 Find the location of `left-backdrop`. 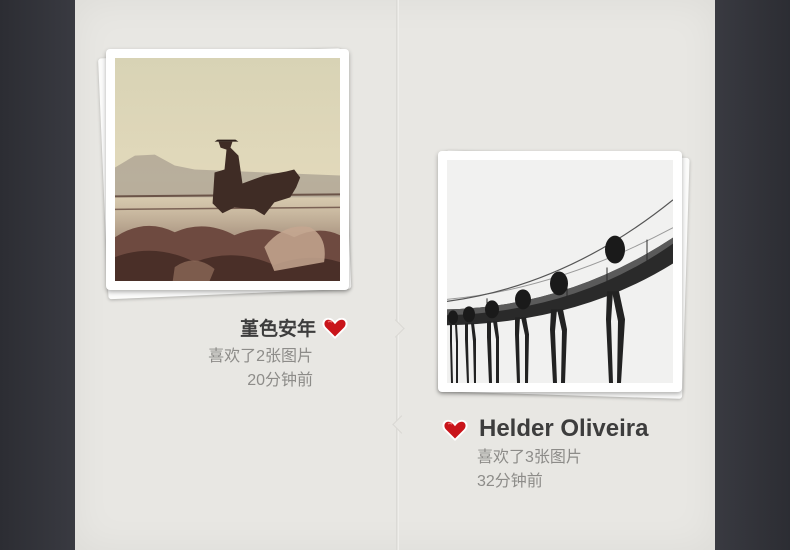

left-backdrop is located at coordinates (37, 275).